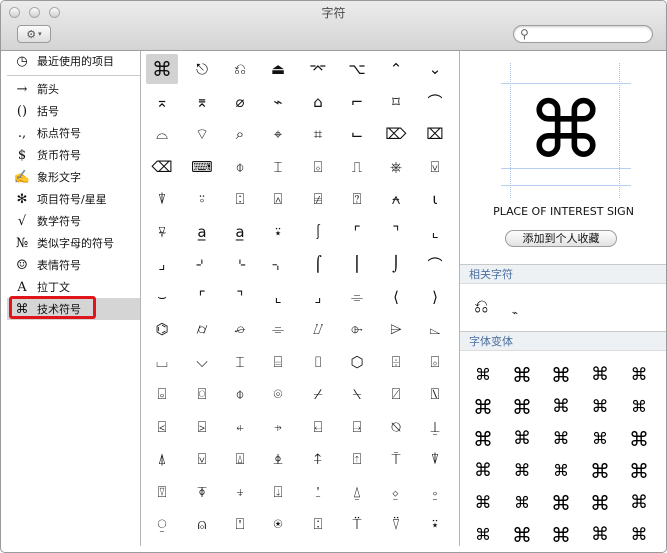  What do you see at coordinates (435, 362) in the screenshot?
I see `character-cell: ⌺` at bounding box center [435, 362].